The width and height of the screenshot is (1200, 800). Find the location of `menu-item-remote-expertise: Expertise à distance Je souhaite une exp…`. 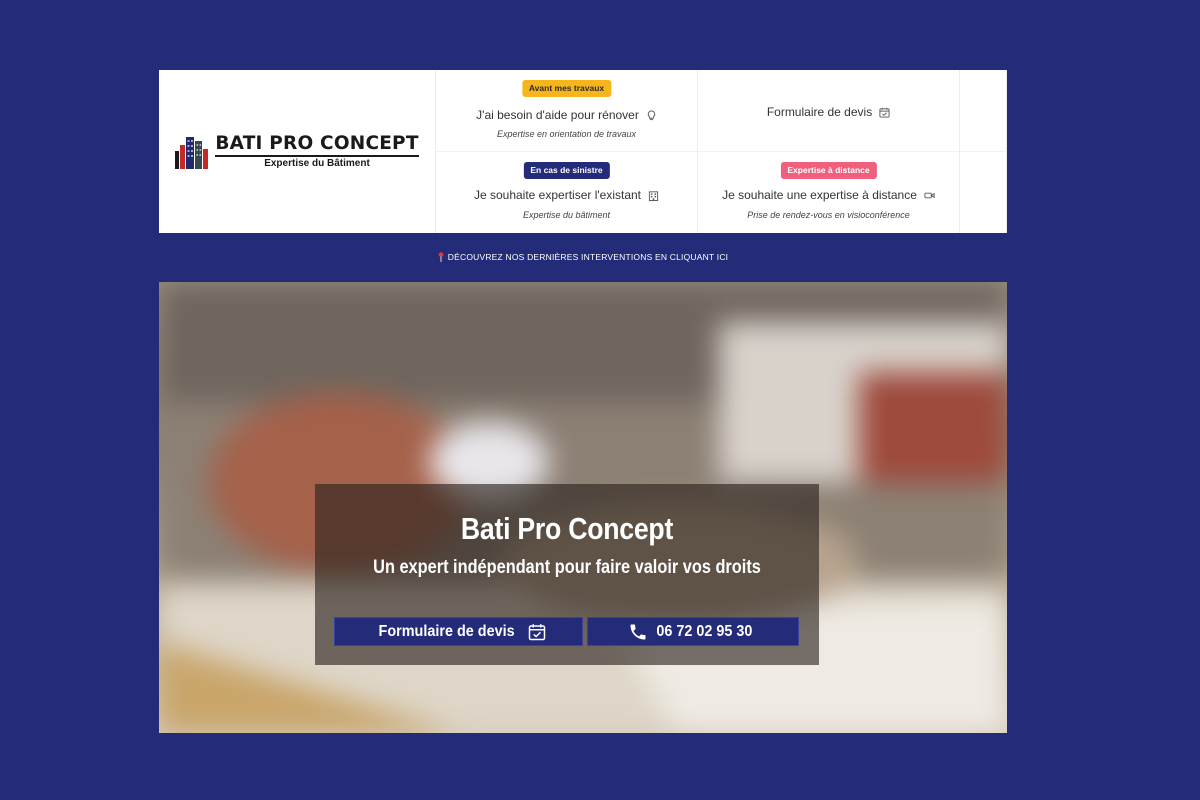

menu-item-remote-expertise: Expertise à distance Je souhaite une exp… is located at coordinates (829, 192).